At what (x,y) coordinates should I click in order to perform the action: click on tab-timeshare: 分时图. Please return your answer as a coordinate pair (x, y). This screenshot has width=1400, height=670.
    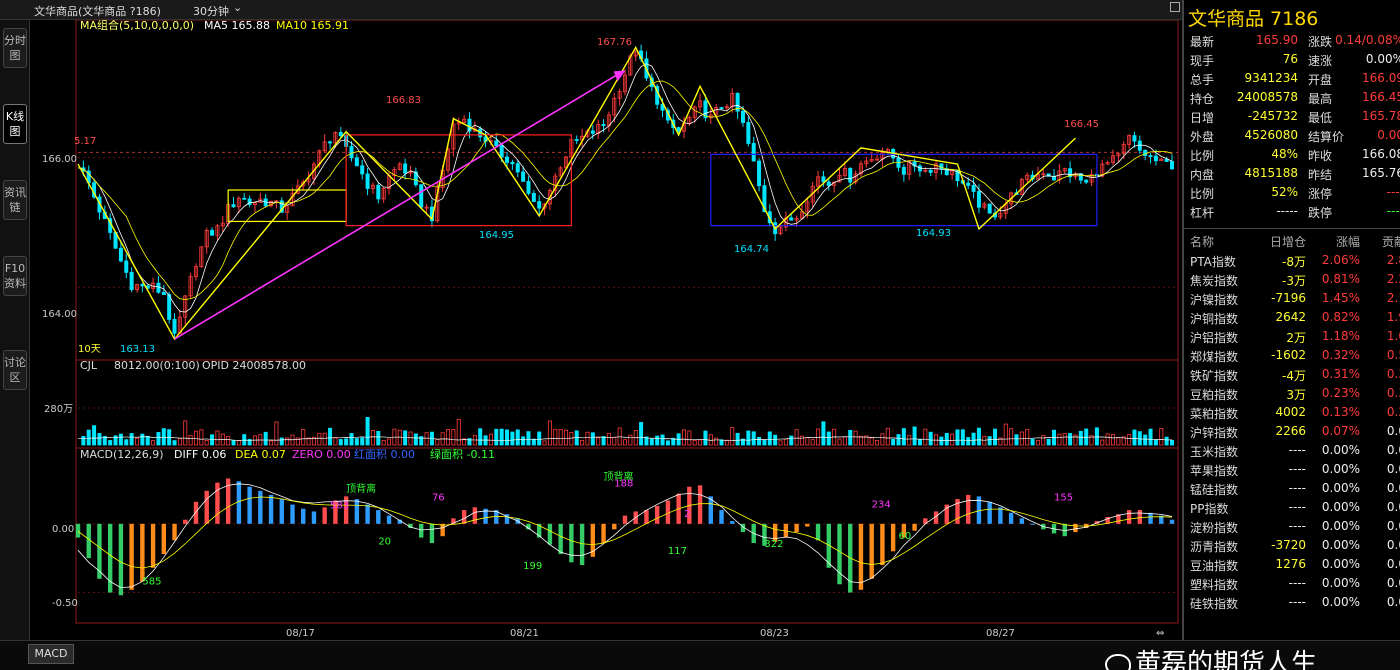
    Looking at the image, I should click on (15, 48).